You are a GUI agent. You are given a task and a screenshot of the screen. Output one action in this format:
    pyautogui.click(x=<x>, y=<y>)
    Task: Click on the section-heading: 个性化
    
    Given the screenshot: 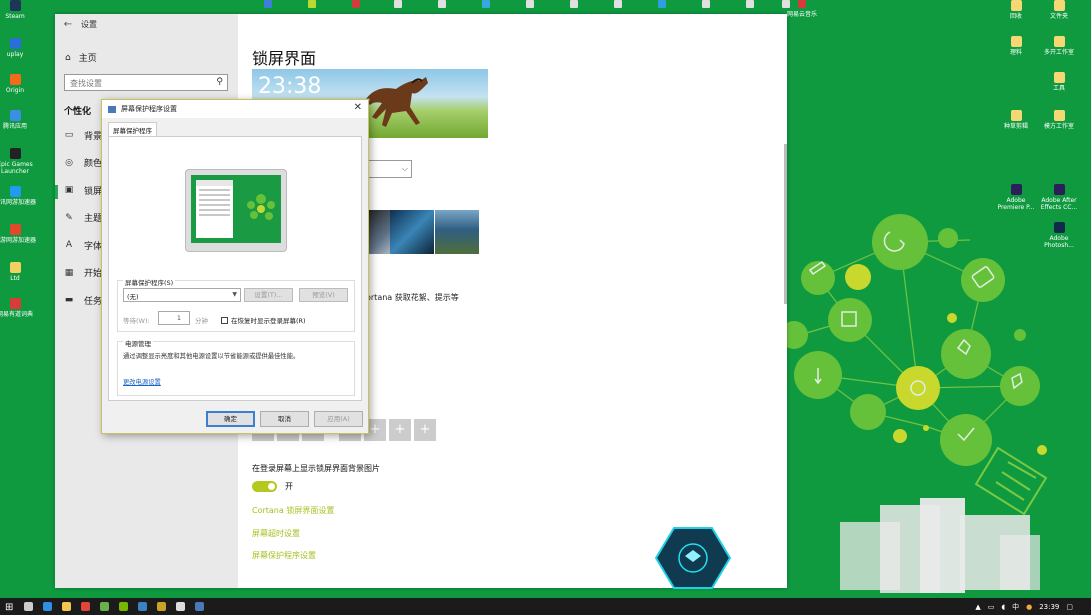 What is the action you would take?
    pyautogui.click(x=78, y=112)
    